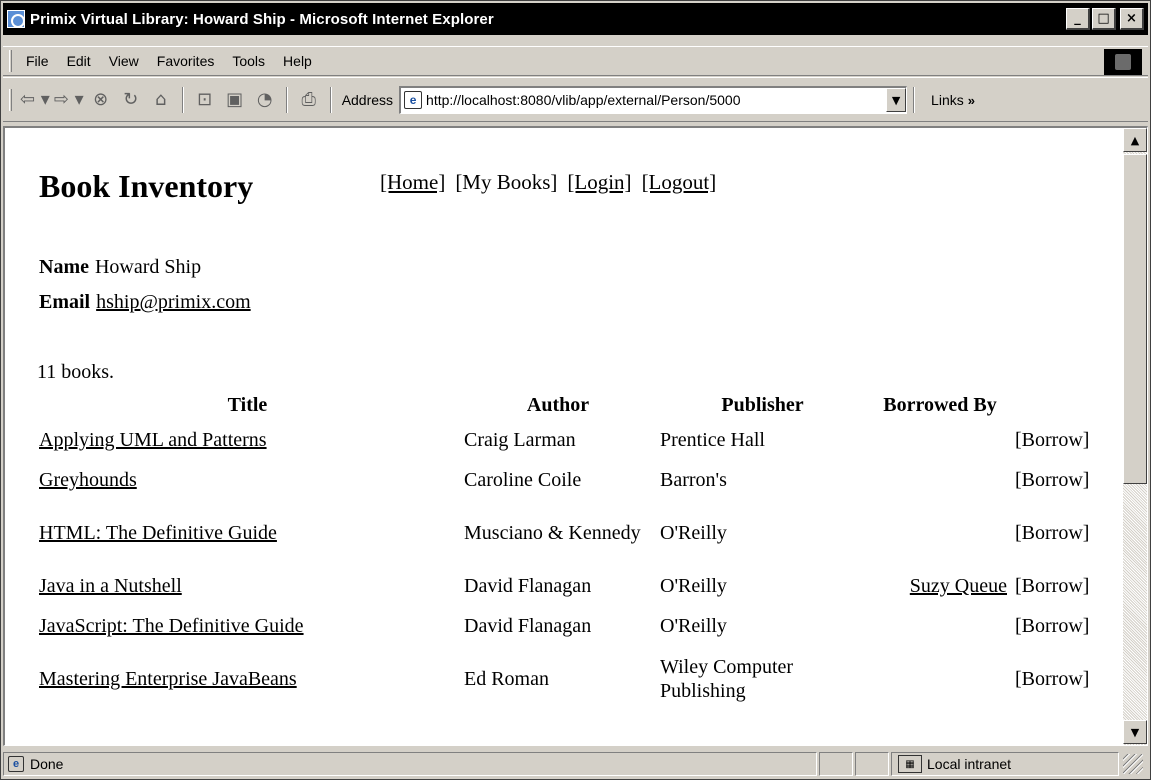 Image resolution: width=1151 pixels, height=780 pixels. What do you see at coordinates (412, 182) in the screenshot?
I see `nav-home-link: [Home]` at bounding box center [412, 182].